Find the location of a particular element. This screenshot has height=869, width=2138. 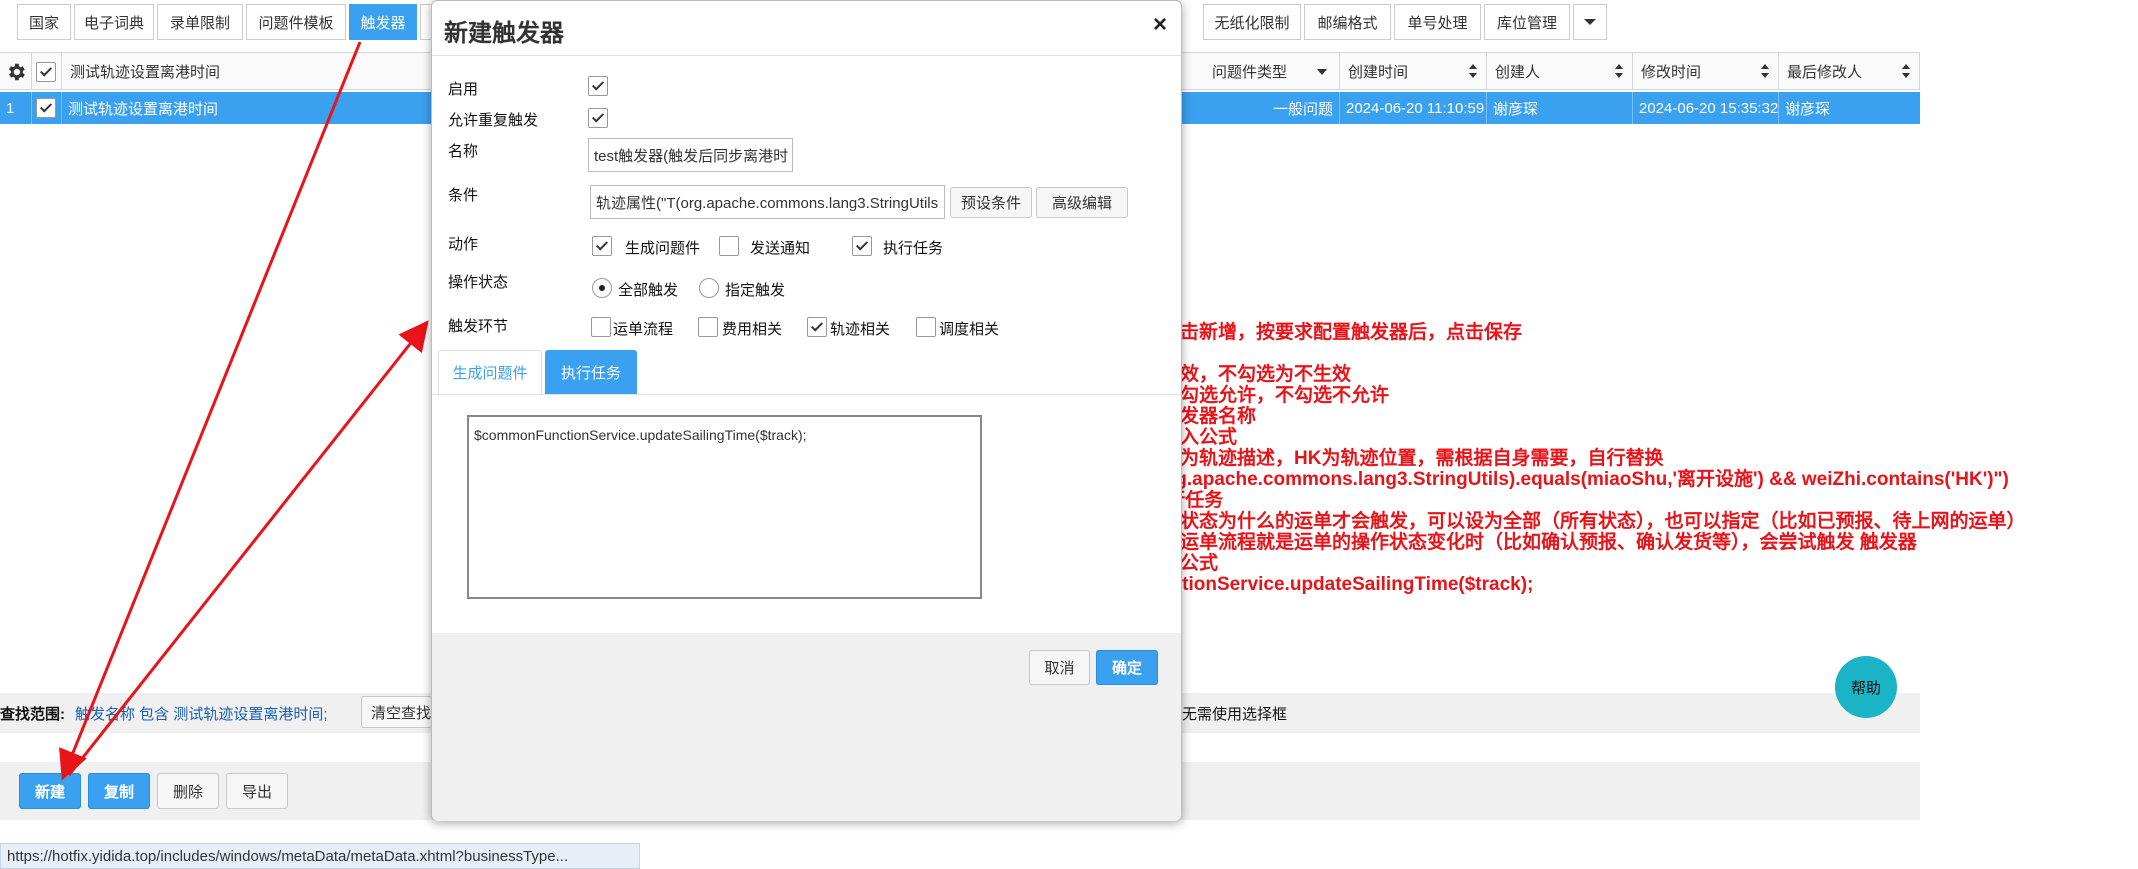

arrow-trigger-to-new is located at coordinates (210, 411).